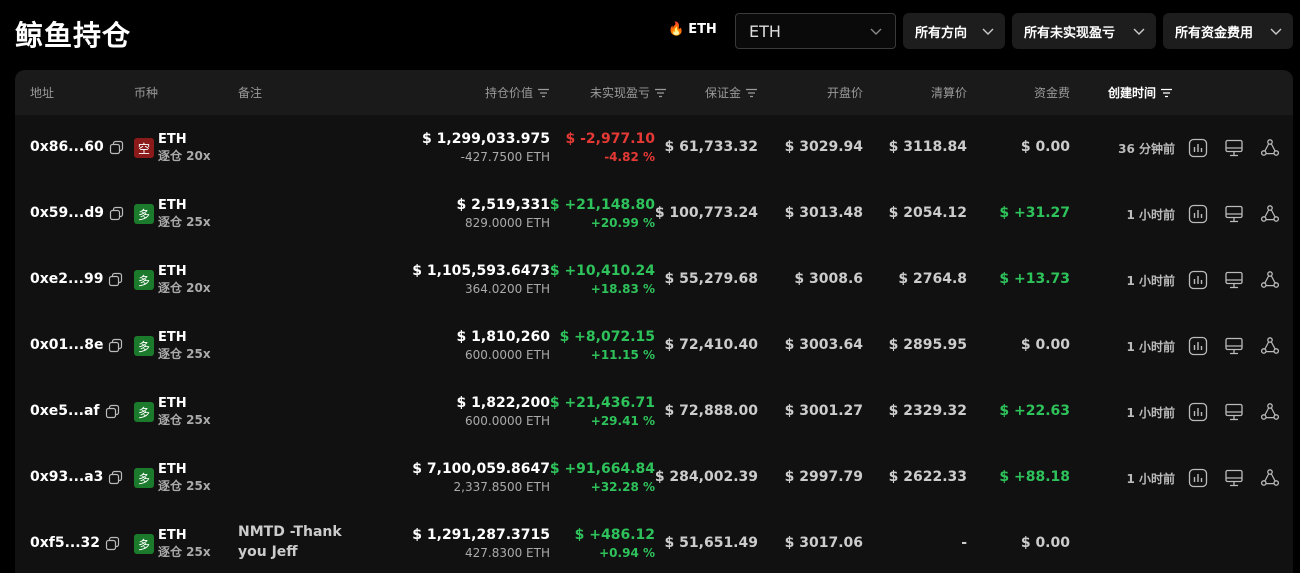 The image size is (1300, 573). What do you see at coordinates (1034, 477) in the screenshot?
I see `funding-fee: $ +88.18` at bounding box center [1034, 477].